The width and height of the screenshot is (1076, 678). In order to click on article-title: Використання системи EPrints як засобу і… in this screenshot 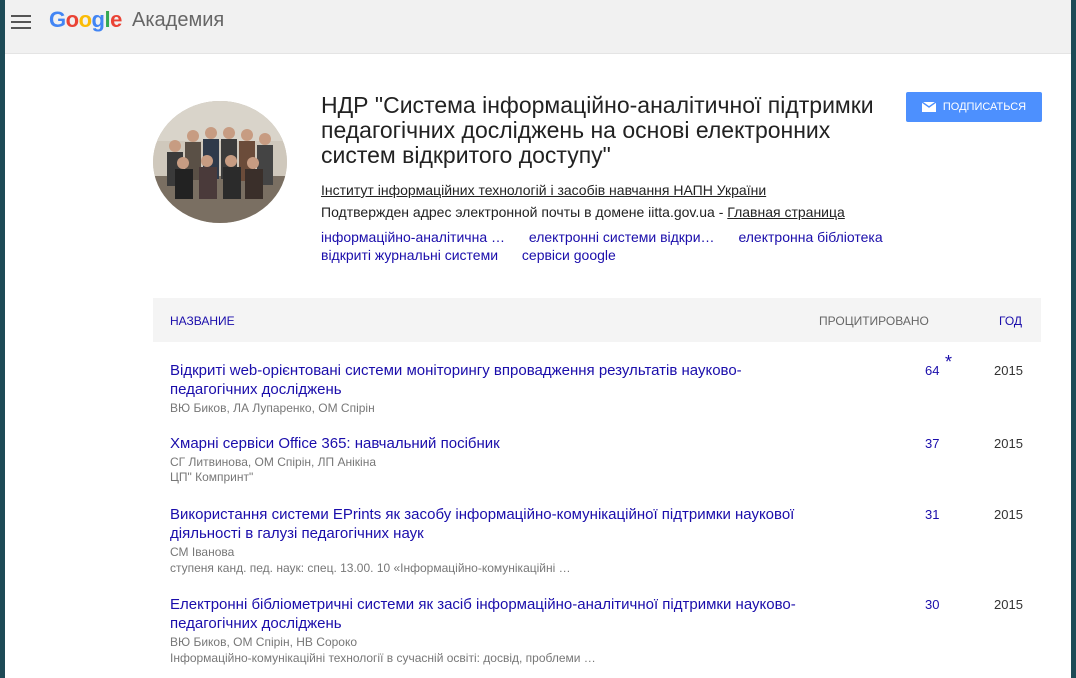, I will do `click(490, 524)`.